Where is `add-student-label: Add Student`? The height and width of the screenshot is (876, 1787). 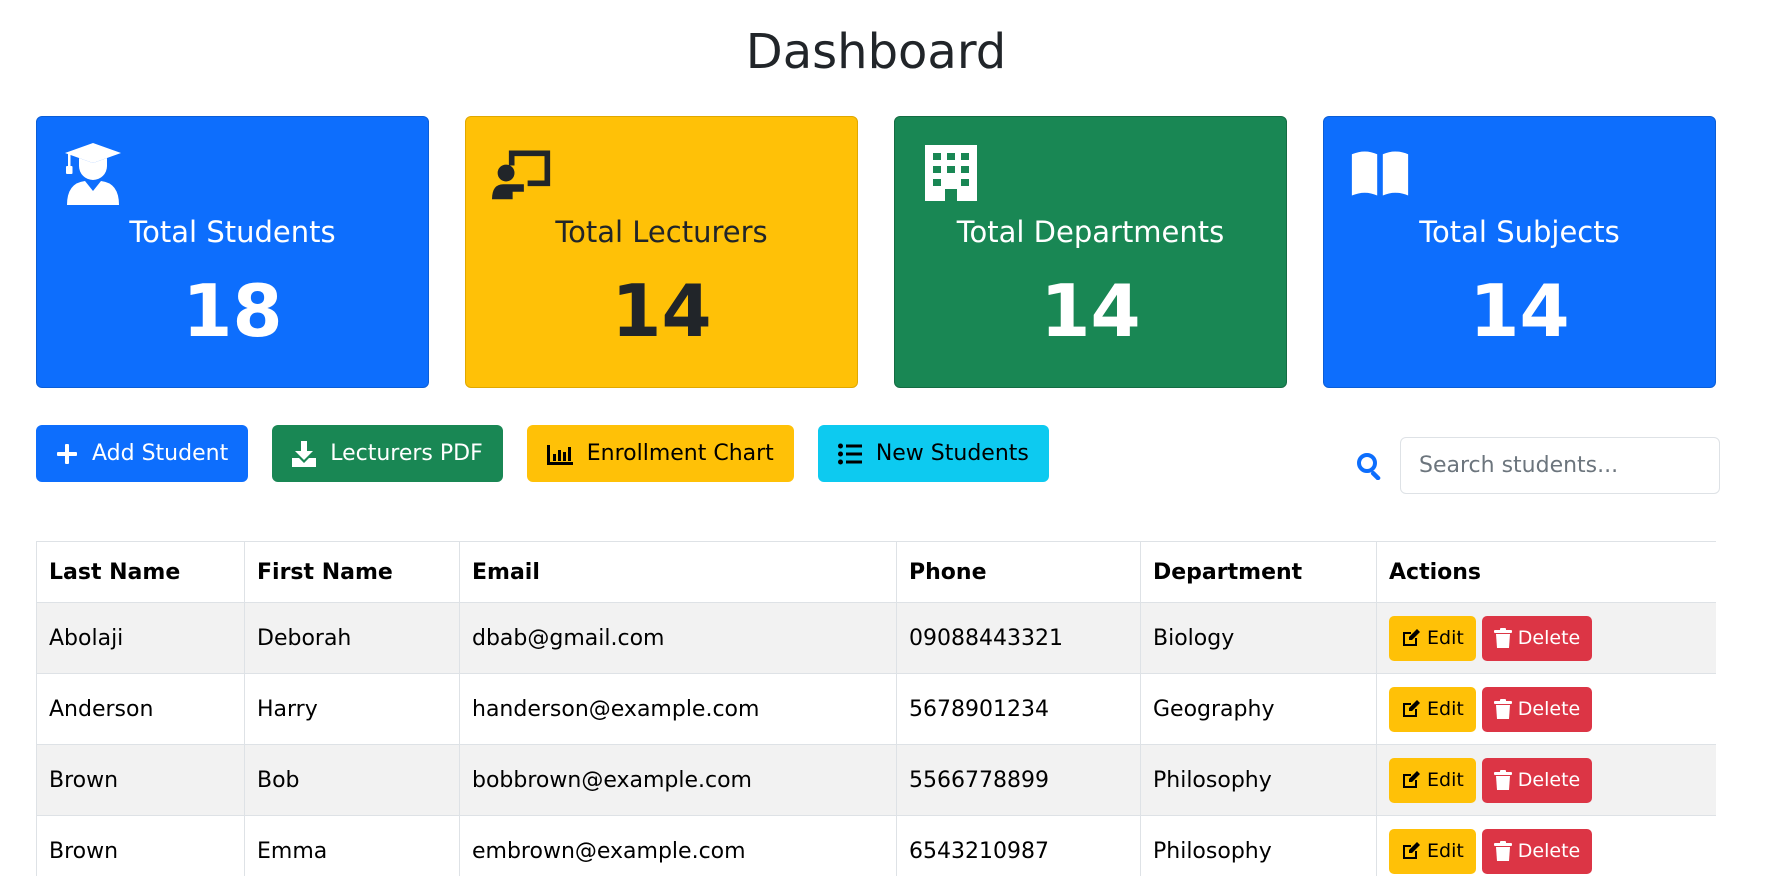 add-student-label: Add Student is located at coordinates (160, 453).